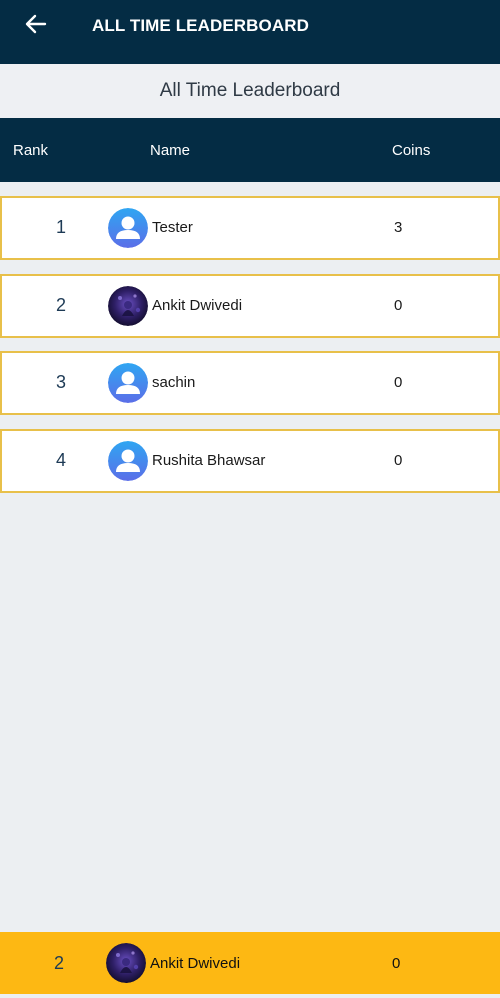 The image size is (500, 998). I want to click on row-name: Rushita Bhawsar, so click(209, 460).